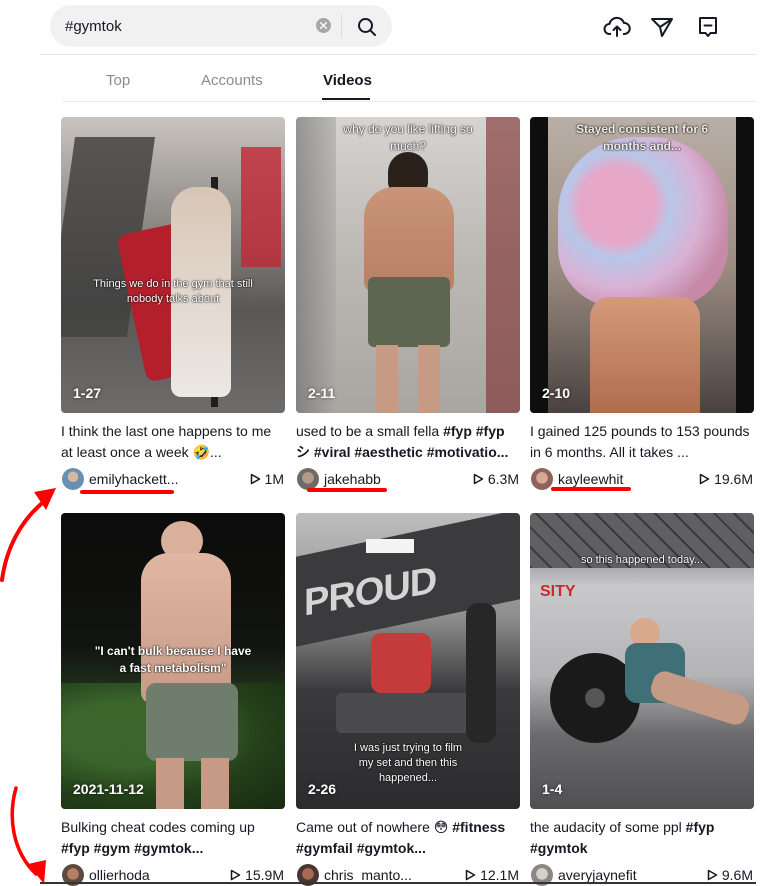 This screenshot has height=886, width=764. Describe the element at coordinates (108, 789) in the screenshot. I see `video-date: 2021-11-12` at that location.